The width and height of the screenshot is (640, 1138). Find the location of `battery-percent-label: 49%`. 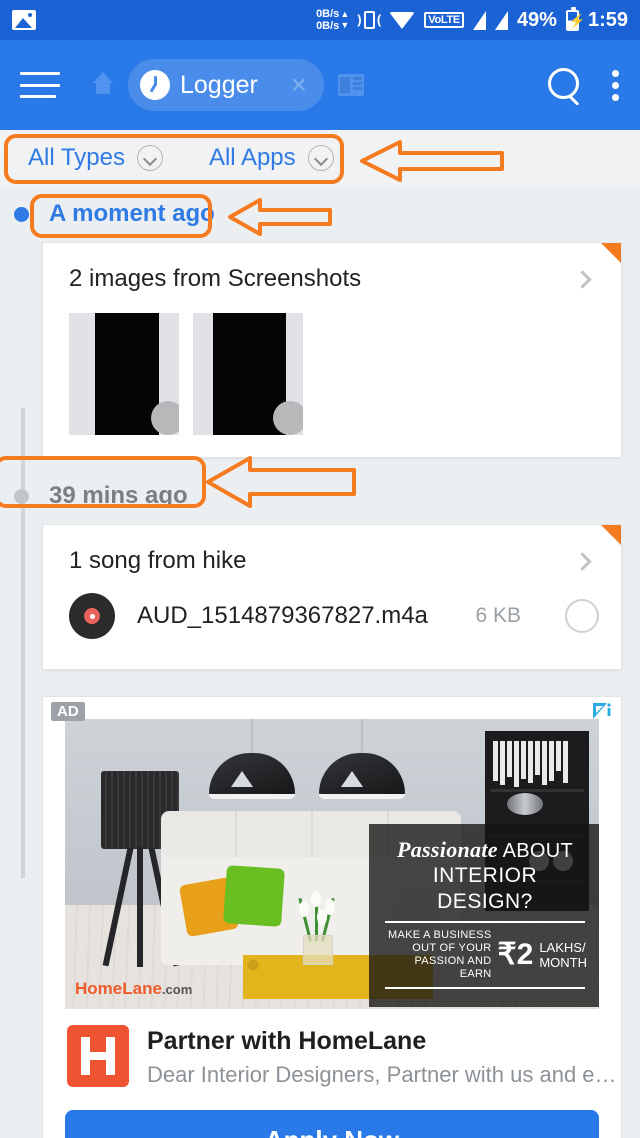

battery-percent-label: 49% is located at coordinates (536, 19).